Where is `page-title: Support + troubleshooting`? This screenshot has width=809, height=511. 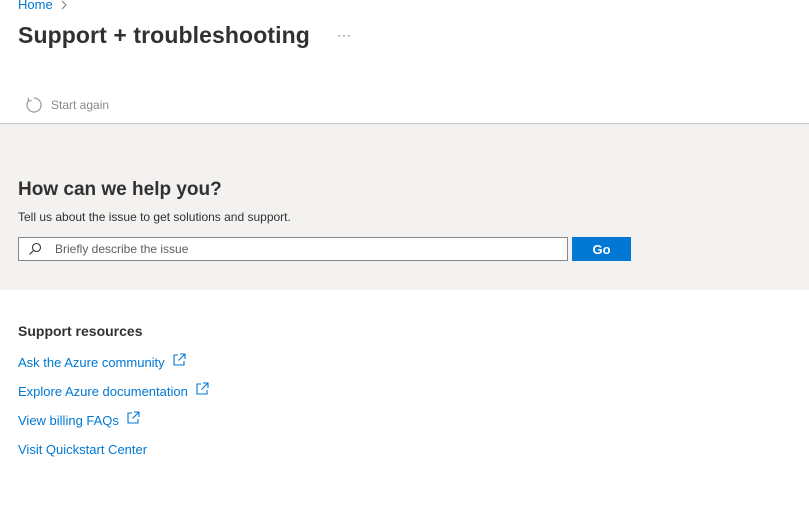
page-title: Support + troubleshooting is located at coordinates (164, 35).